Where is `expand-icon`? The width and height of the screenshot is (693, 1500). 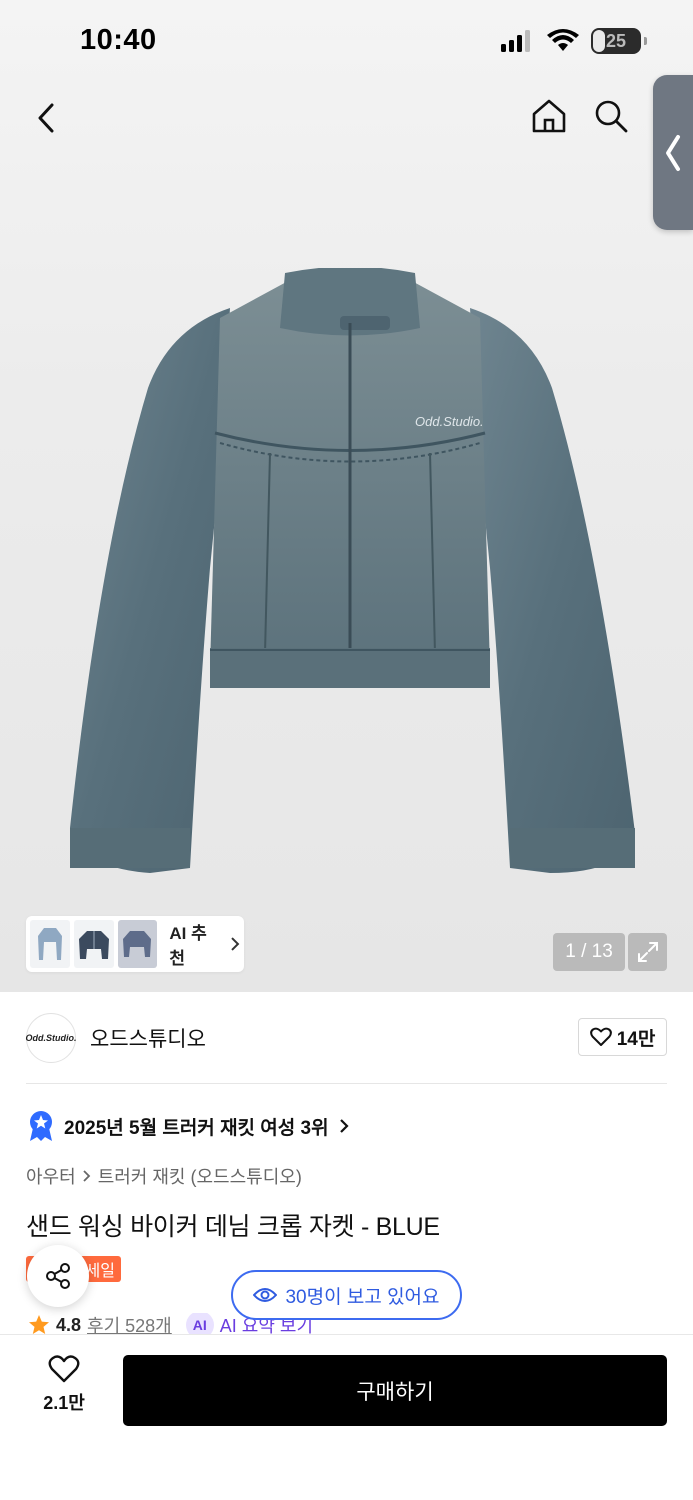
expand-icon is located at coordinates (647, 952).